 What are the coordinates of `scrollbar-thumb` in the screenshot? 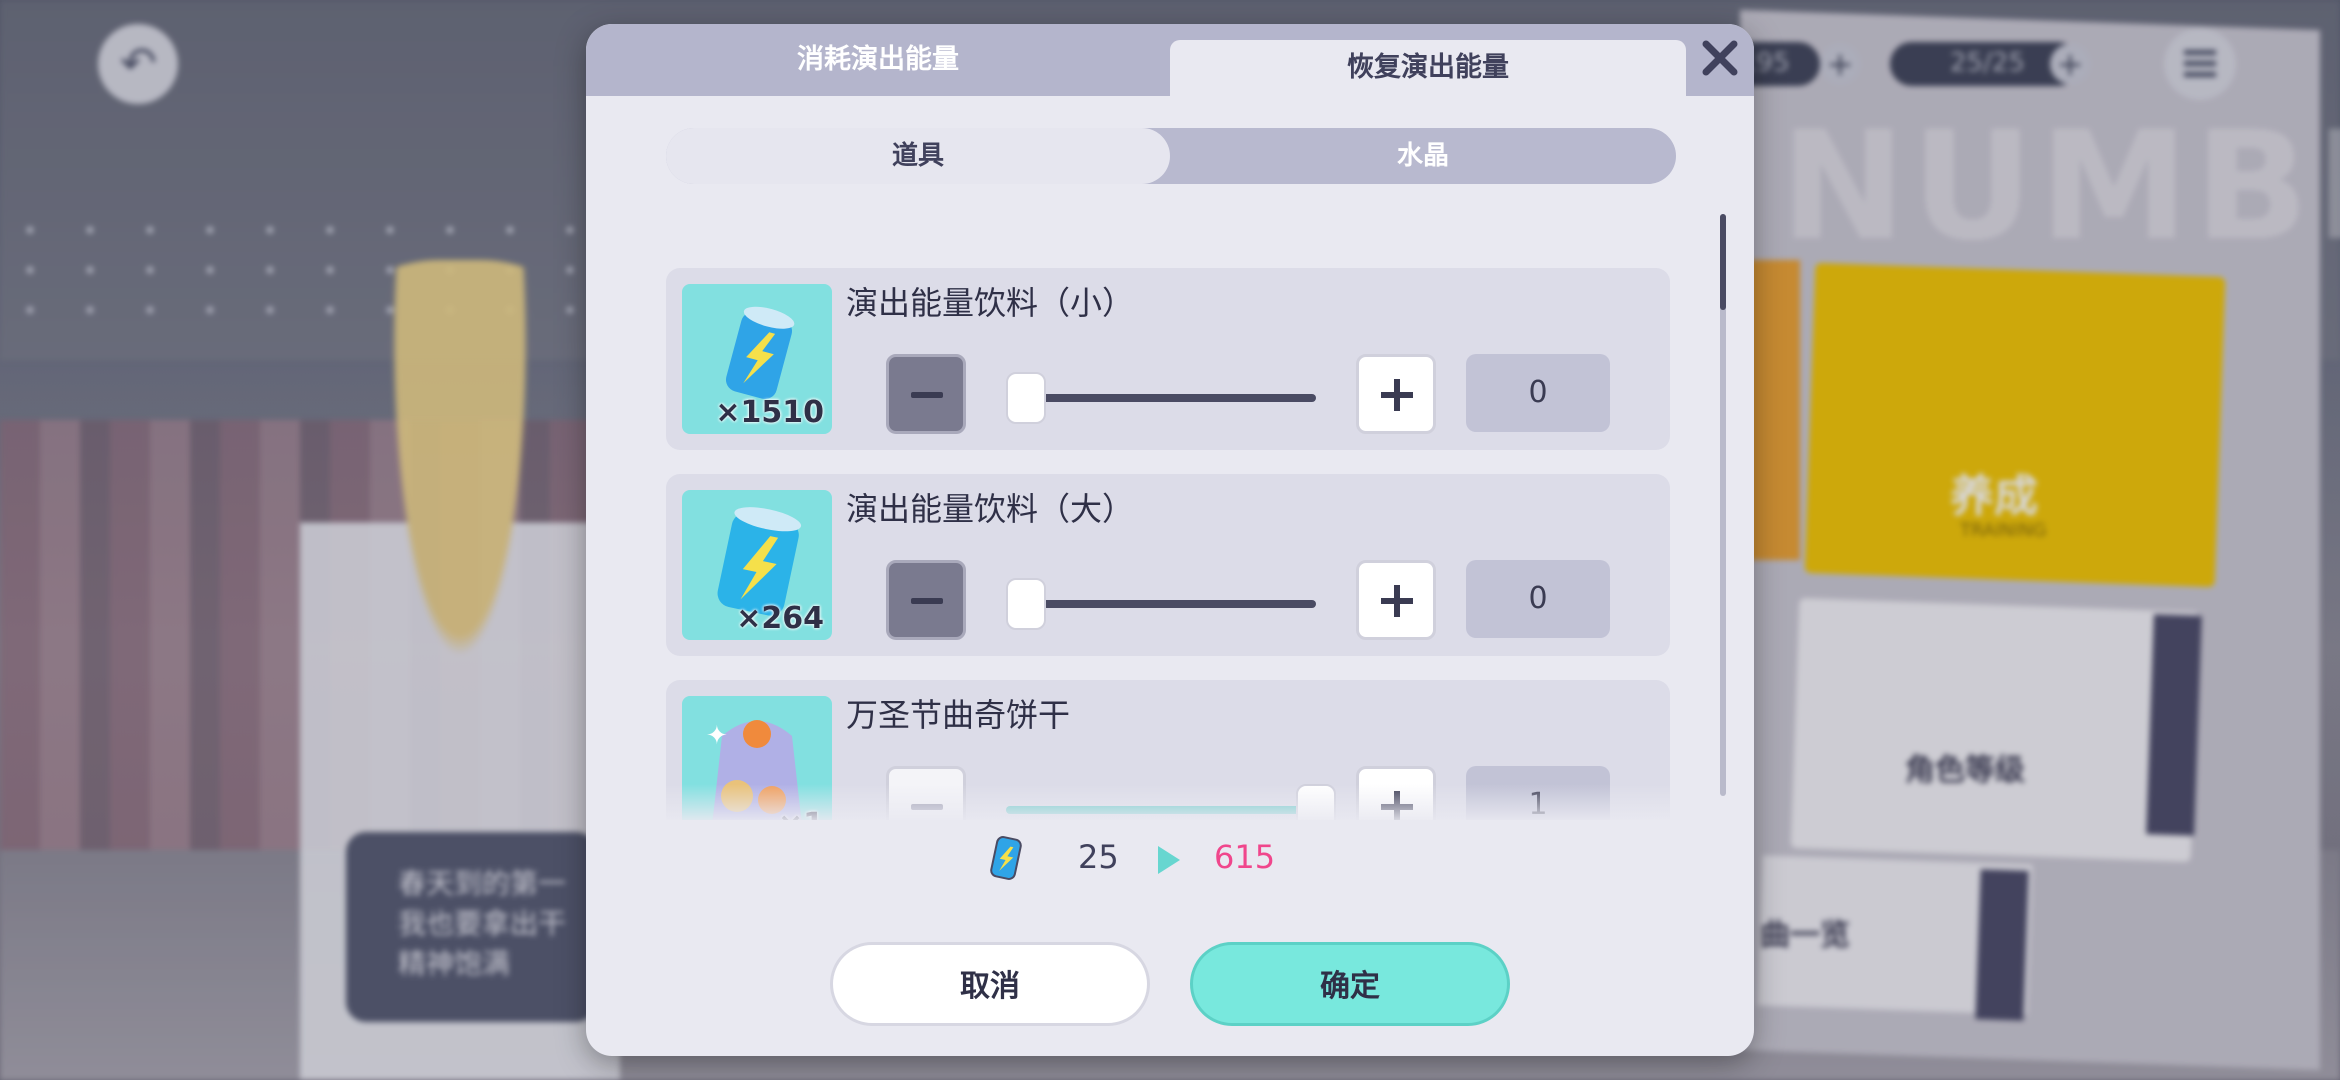 It's located at (1723, 262).